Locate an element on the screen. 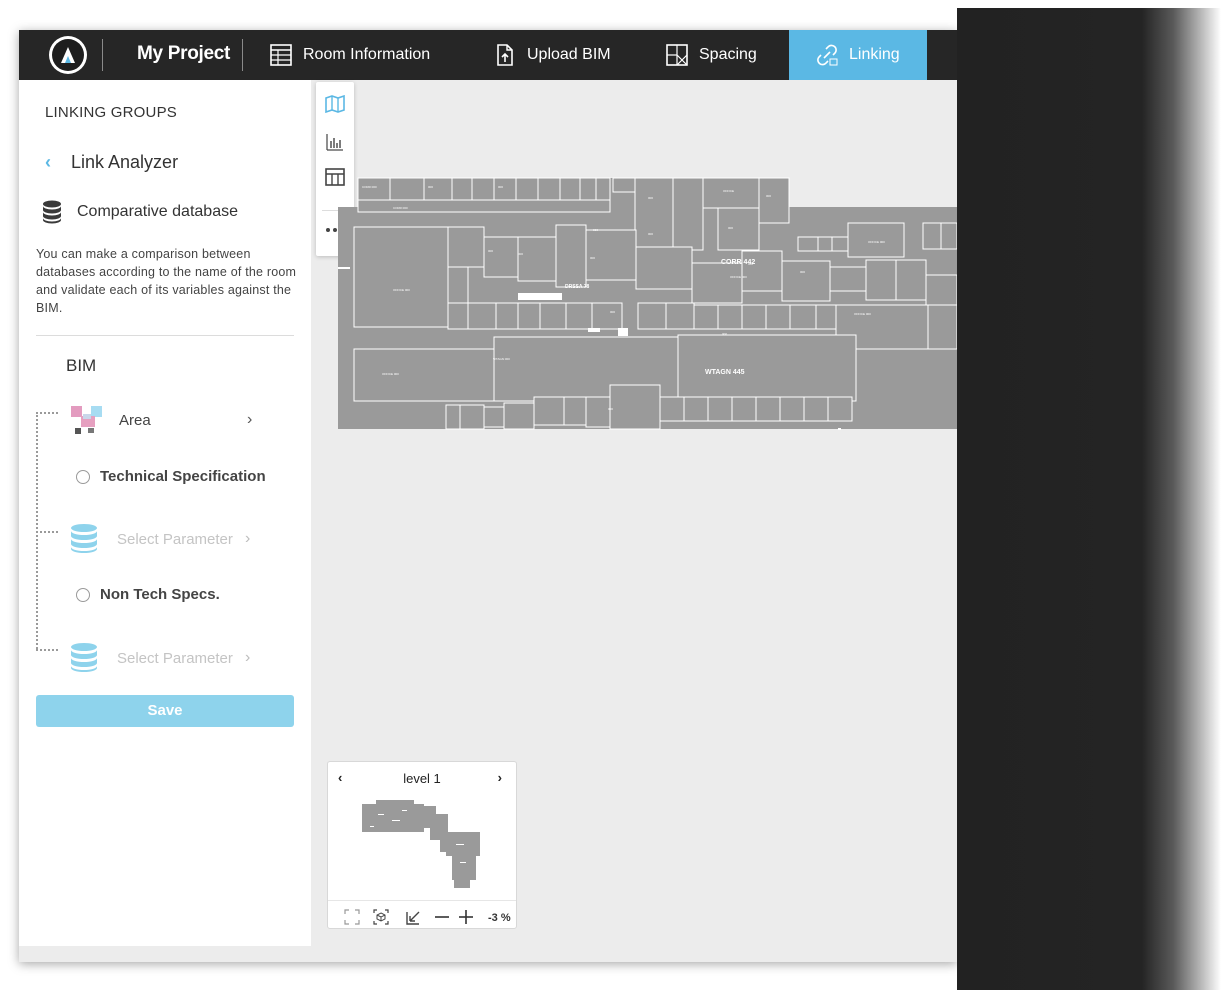  map-view-button is located at coordinates (335, 104).